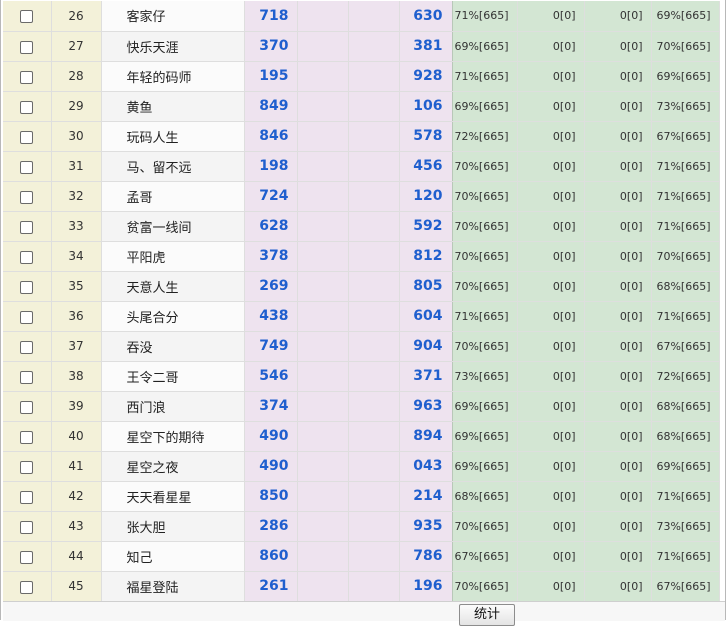  Describe the element at coordinates (426, 136) in the screenshot. I see `row-value-b: 578` at that location.